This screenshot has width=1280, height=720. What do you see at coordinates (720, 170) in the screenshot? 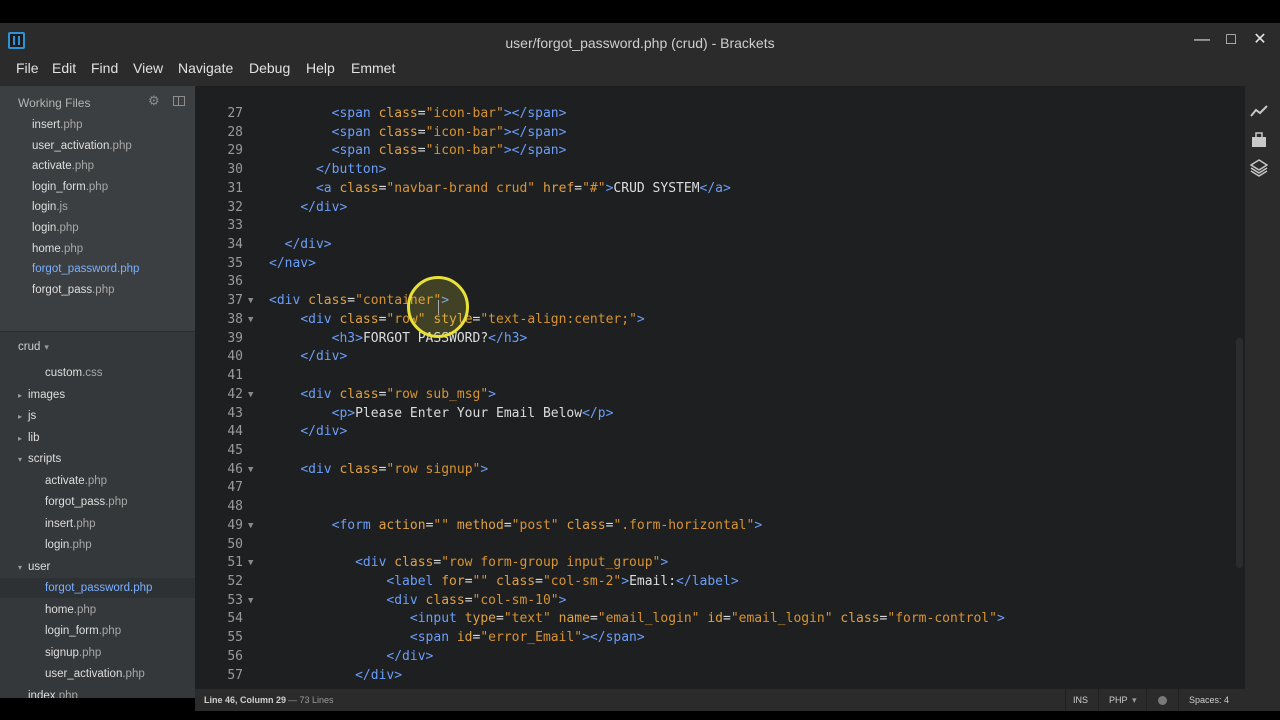
I see `code-line: 30 </button>` at bounding box center [720, 170].